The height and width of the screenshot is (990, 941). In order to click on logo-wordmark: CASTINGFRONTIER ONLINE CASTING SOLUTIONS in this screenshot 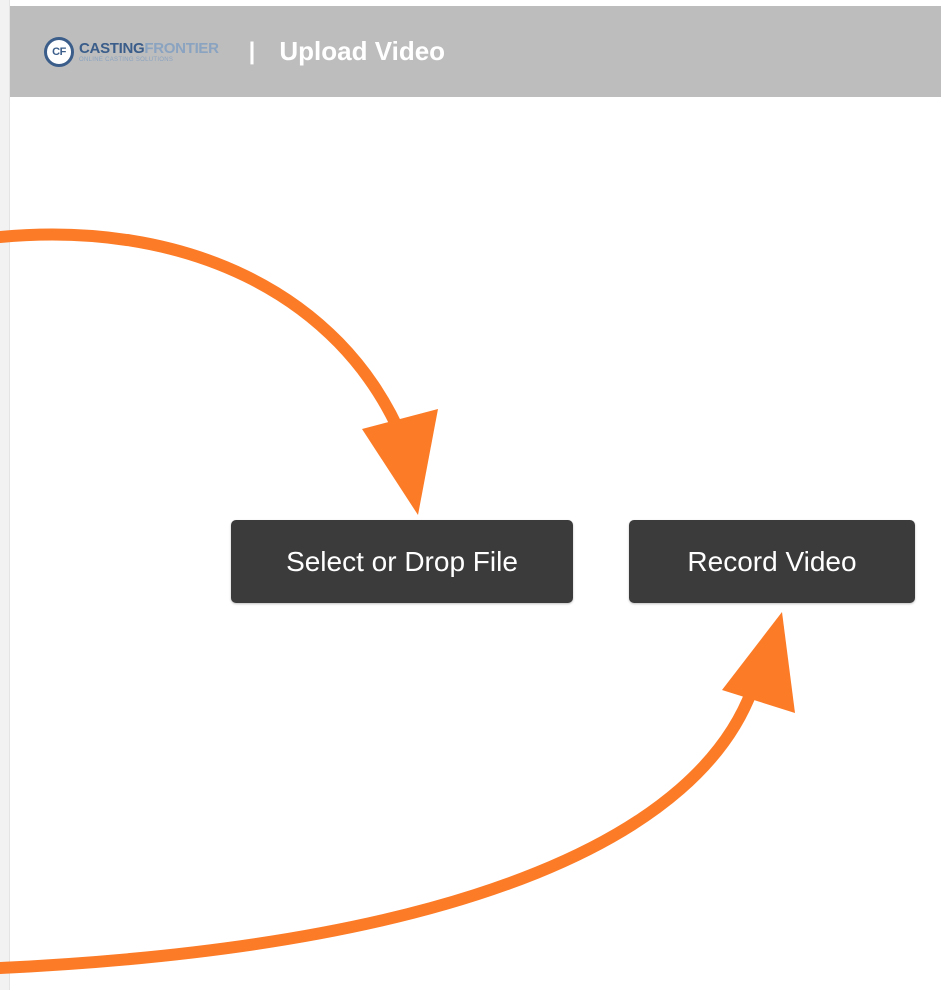, I will do `click(149, 52)`.